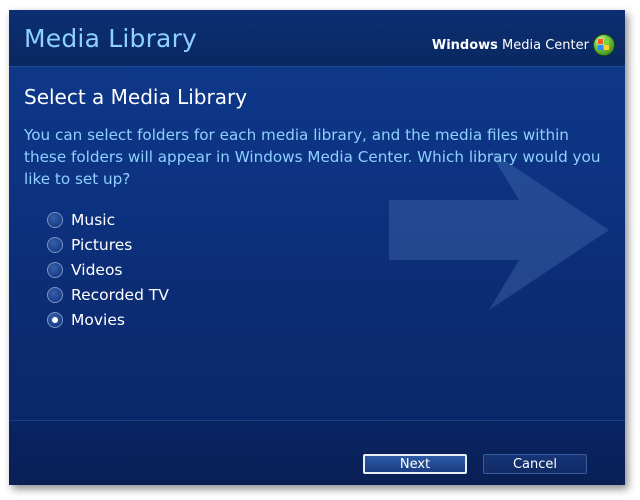 This screenshot has width=640, height=500. Describe the element at coordinates (111, 38) in the screenshot. I see `app-title: Media Library` at that location.